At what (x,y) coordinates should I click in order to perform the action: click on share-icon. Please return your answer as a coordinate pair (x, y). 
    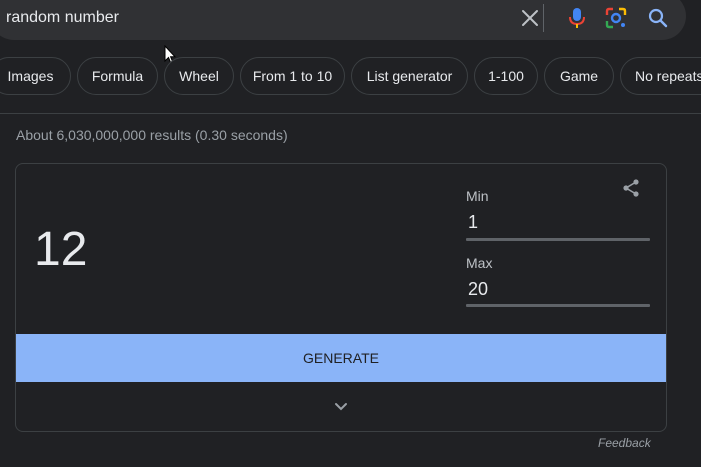
    Looking at the image, I should click on (631, 188).